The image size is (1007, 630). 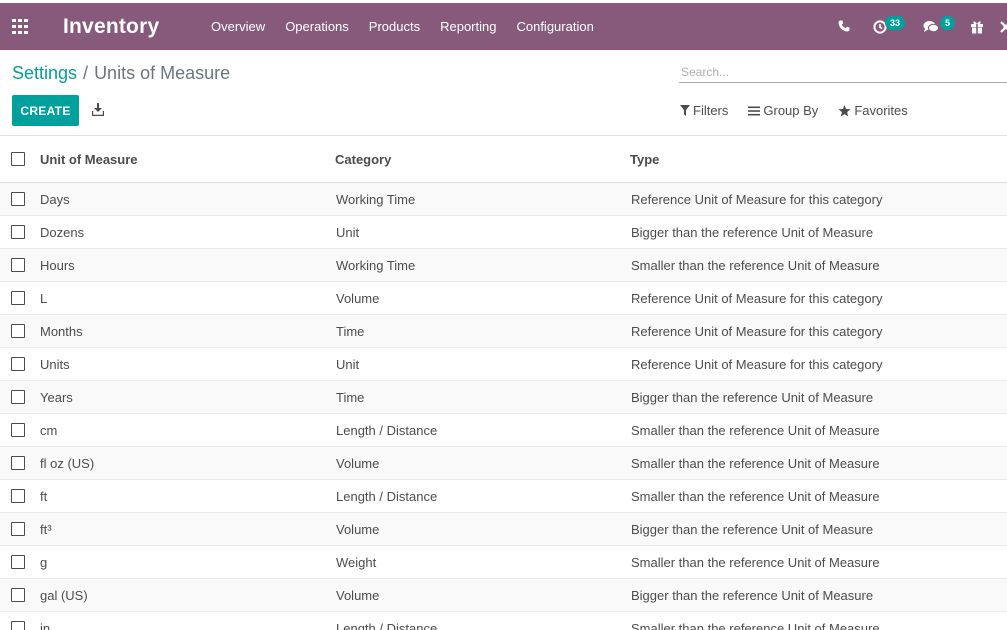 I want to click on download-icon, so click(x=98, y=109).